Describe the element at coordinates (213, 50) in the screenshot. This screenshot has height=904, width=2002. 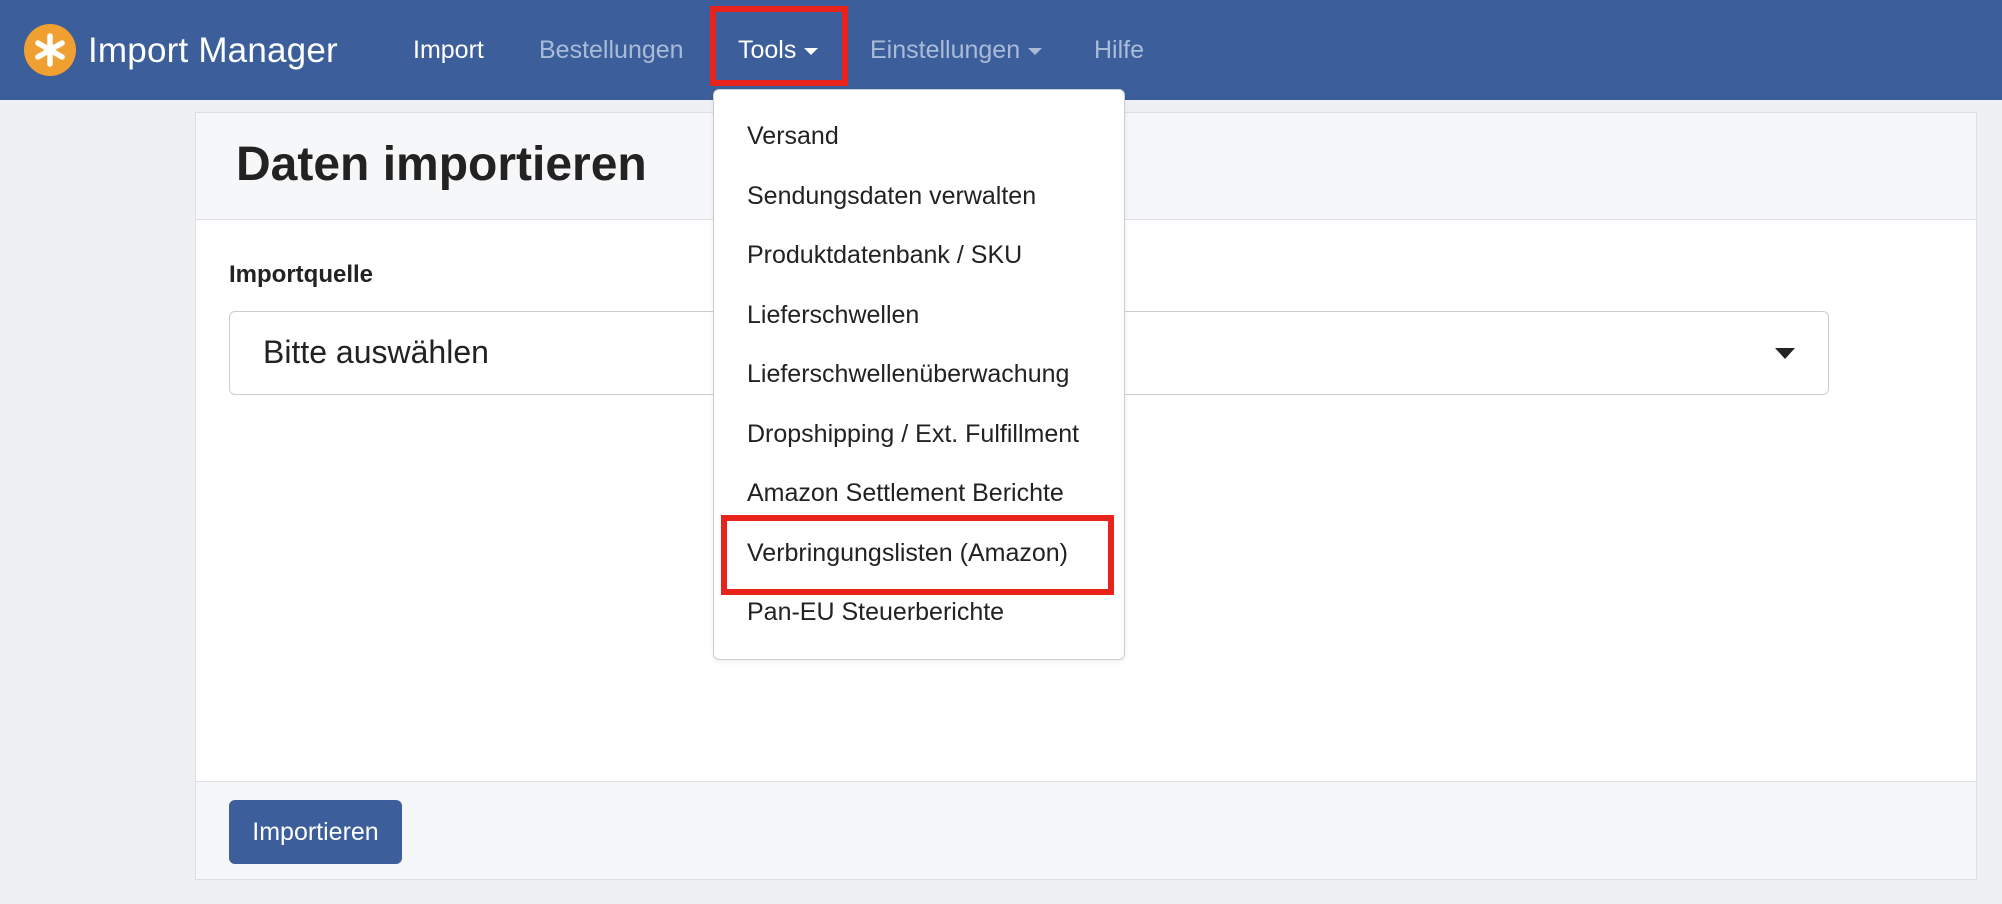
I see `brand-name: Import Manager` at that location.